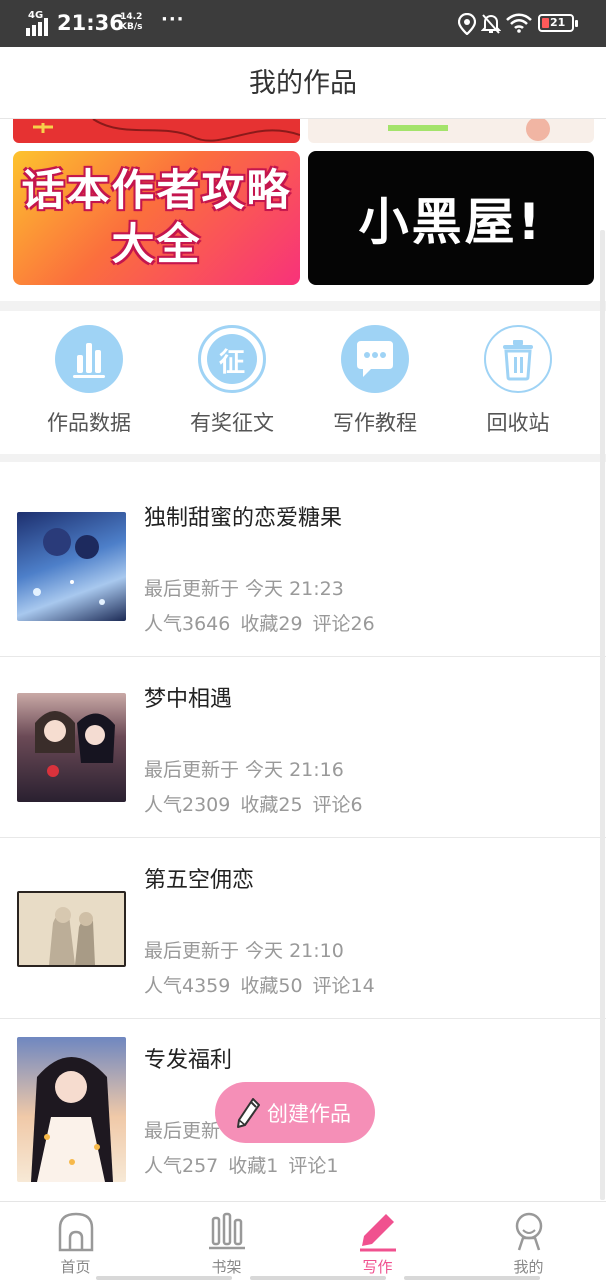  I want to click on profile-icon, so click(528, 1231).